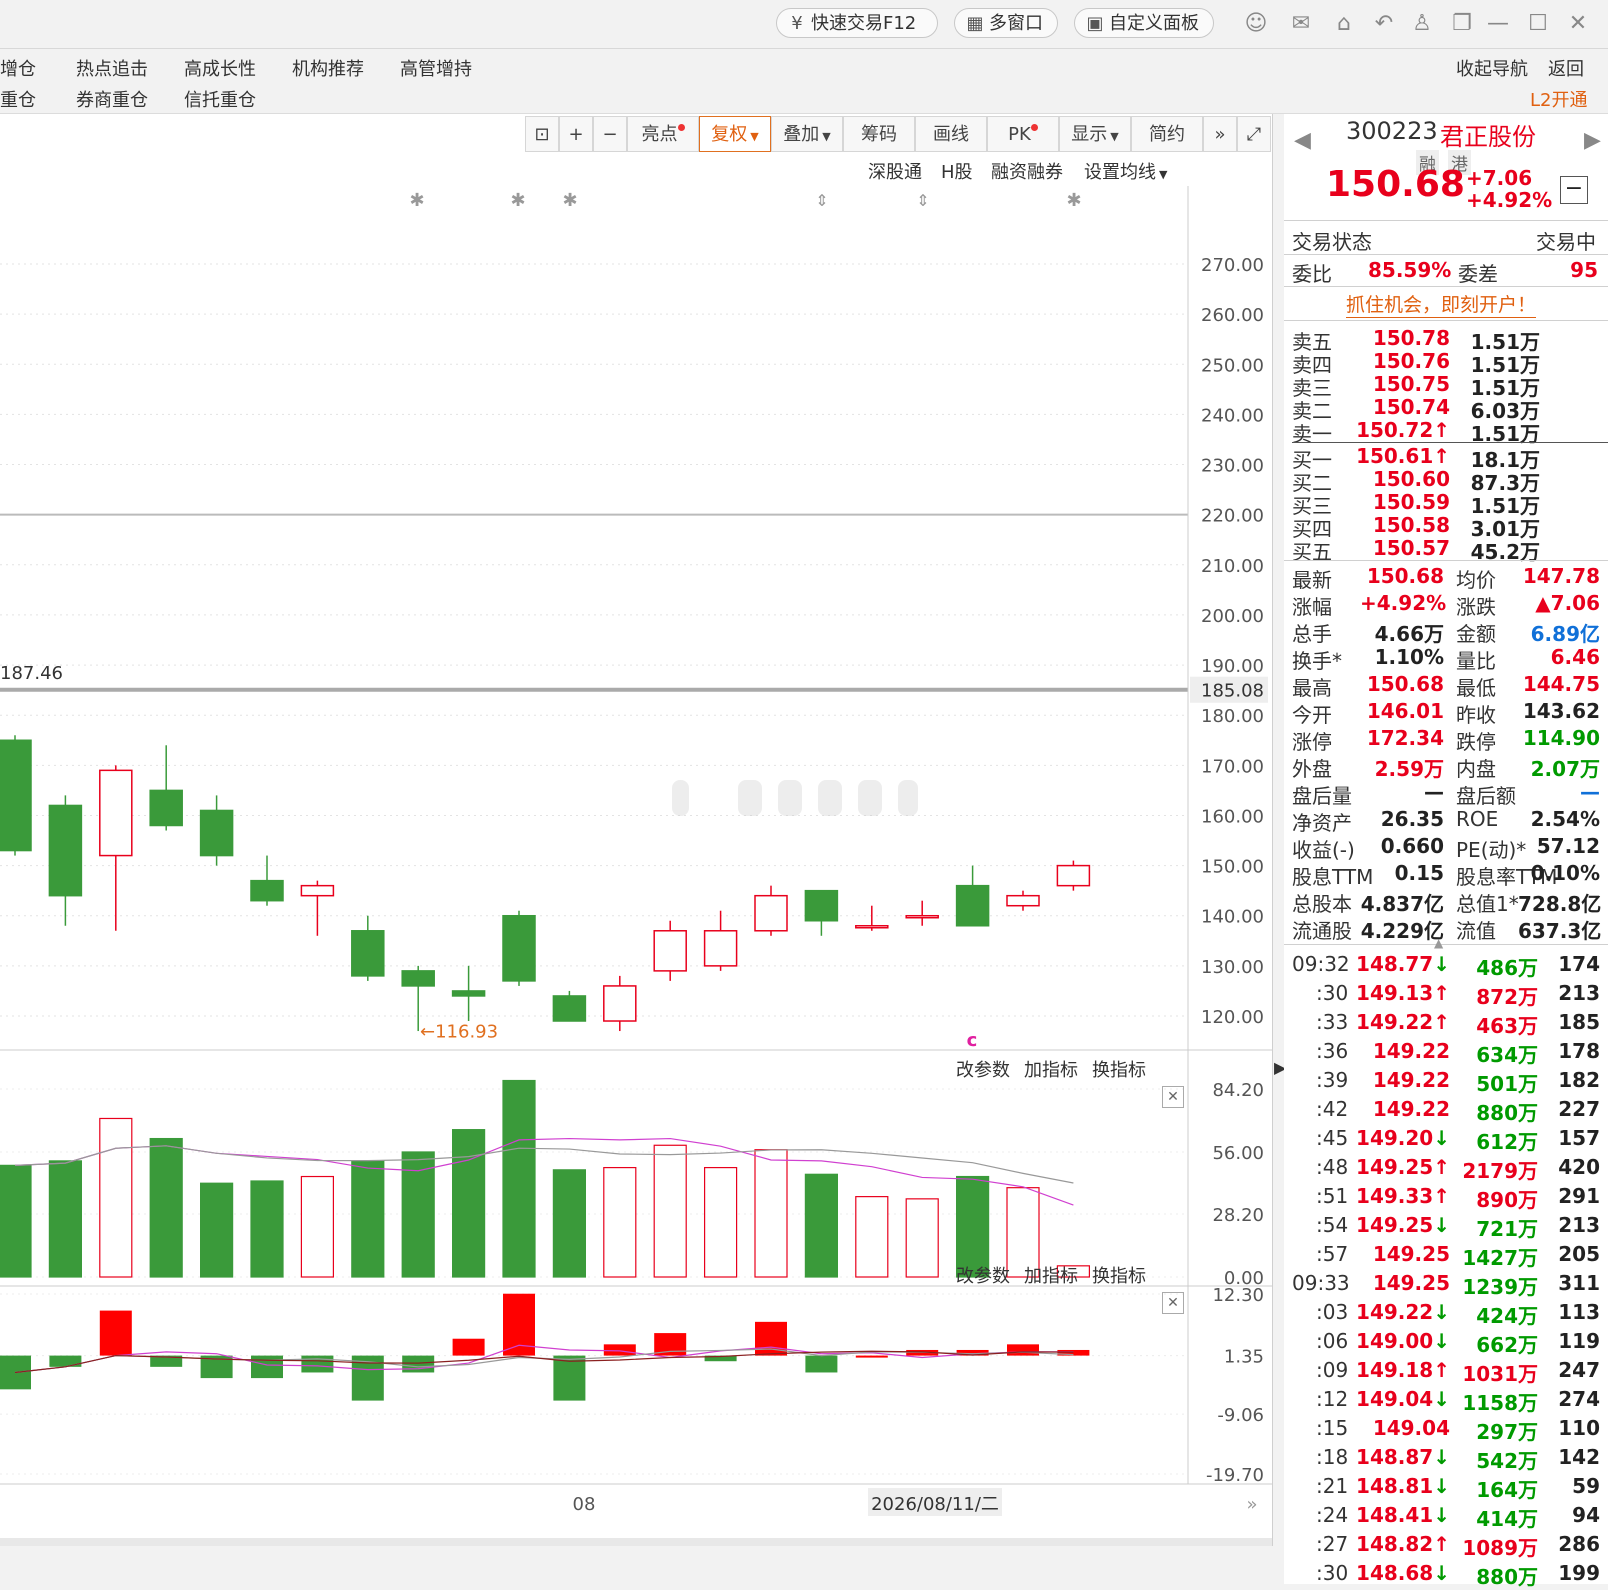 The image size is (1608, 1590). Describe the element at coordinates (1422, 24) in the screenshot. I see `skin-icon: ♙` at that location.